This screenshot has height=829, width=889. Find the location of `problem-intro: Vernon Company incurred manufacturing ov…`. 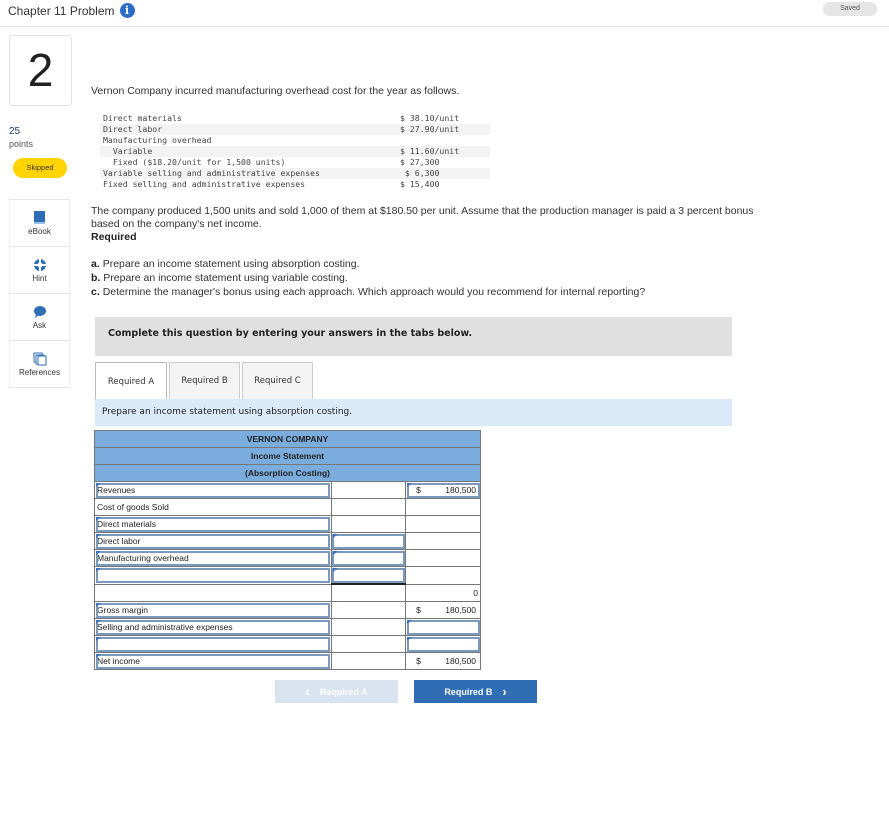

problem-intro: Vernon Company incurred manufacturing ov… is located at coordinates (275, 91).